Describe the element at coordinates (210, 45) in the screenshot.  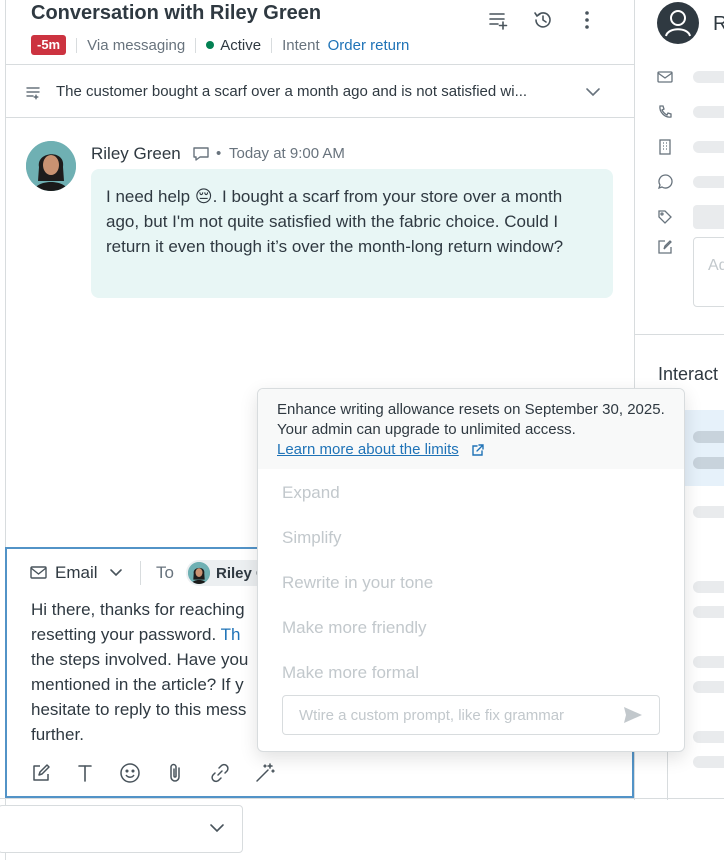
I see `status-dot-icon` at that location.